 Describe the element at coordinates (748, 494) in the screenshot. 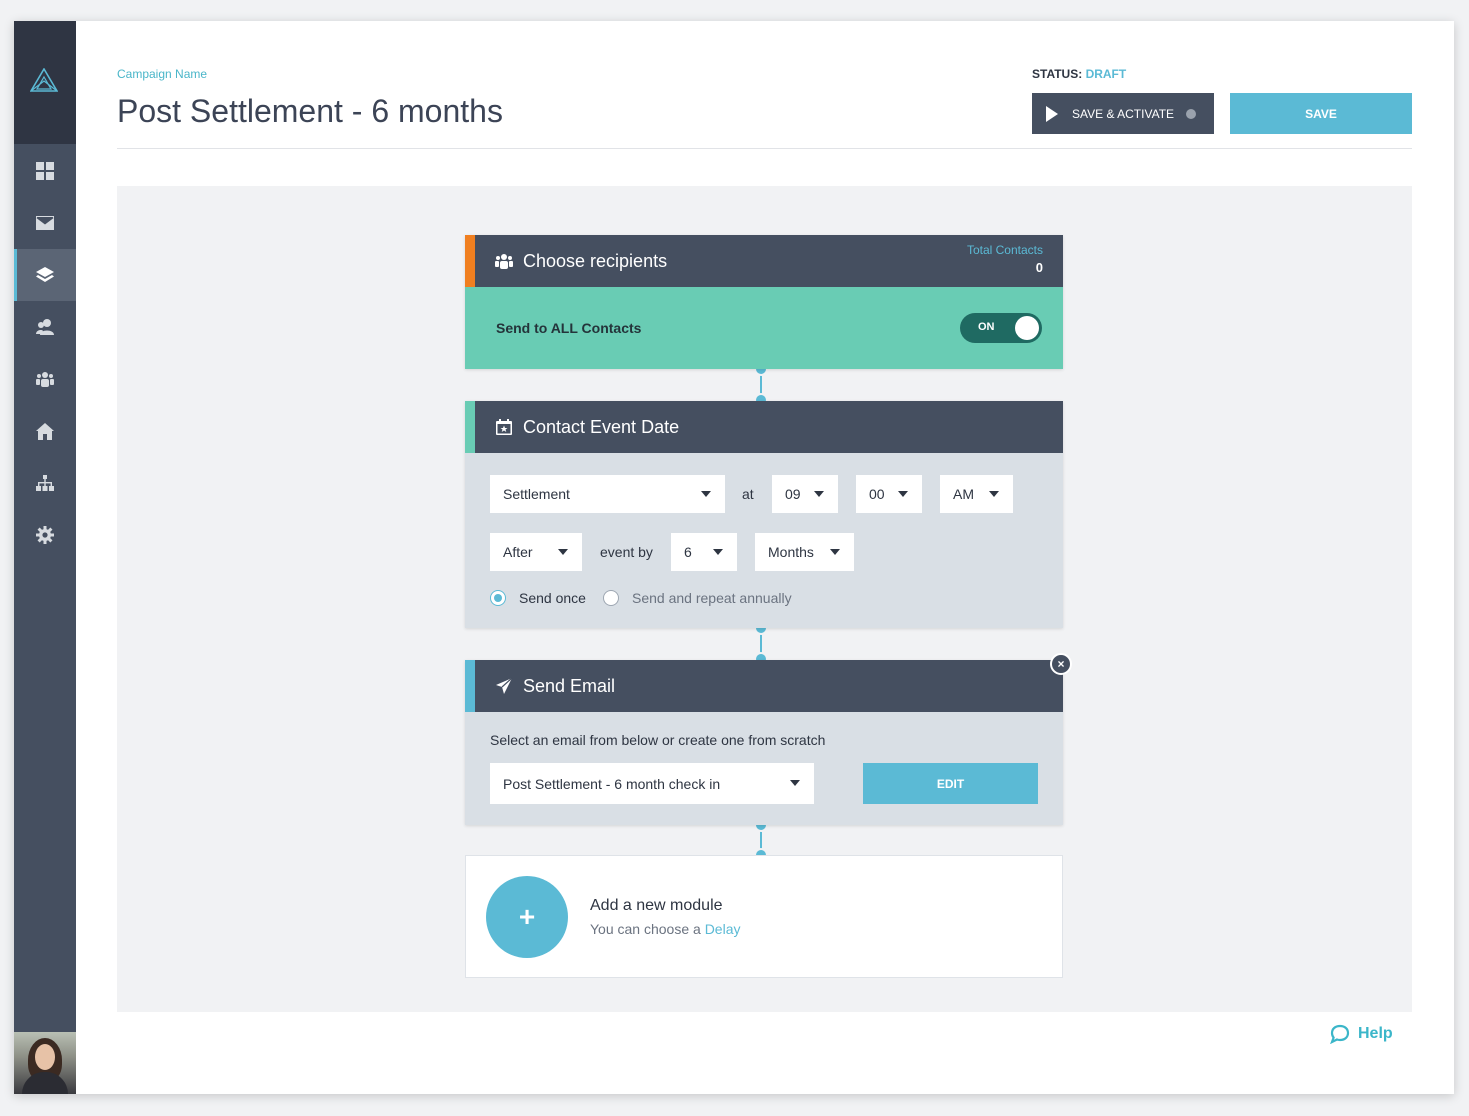

I see `at-label: at` at that location.